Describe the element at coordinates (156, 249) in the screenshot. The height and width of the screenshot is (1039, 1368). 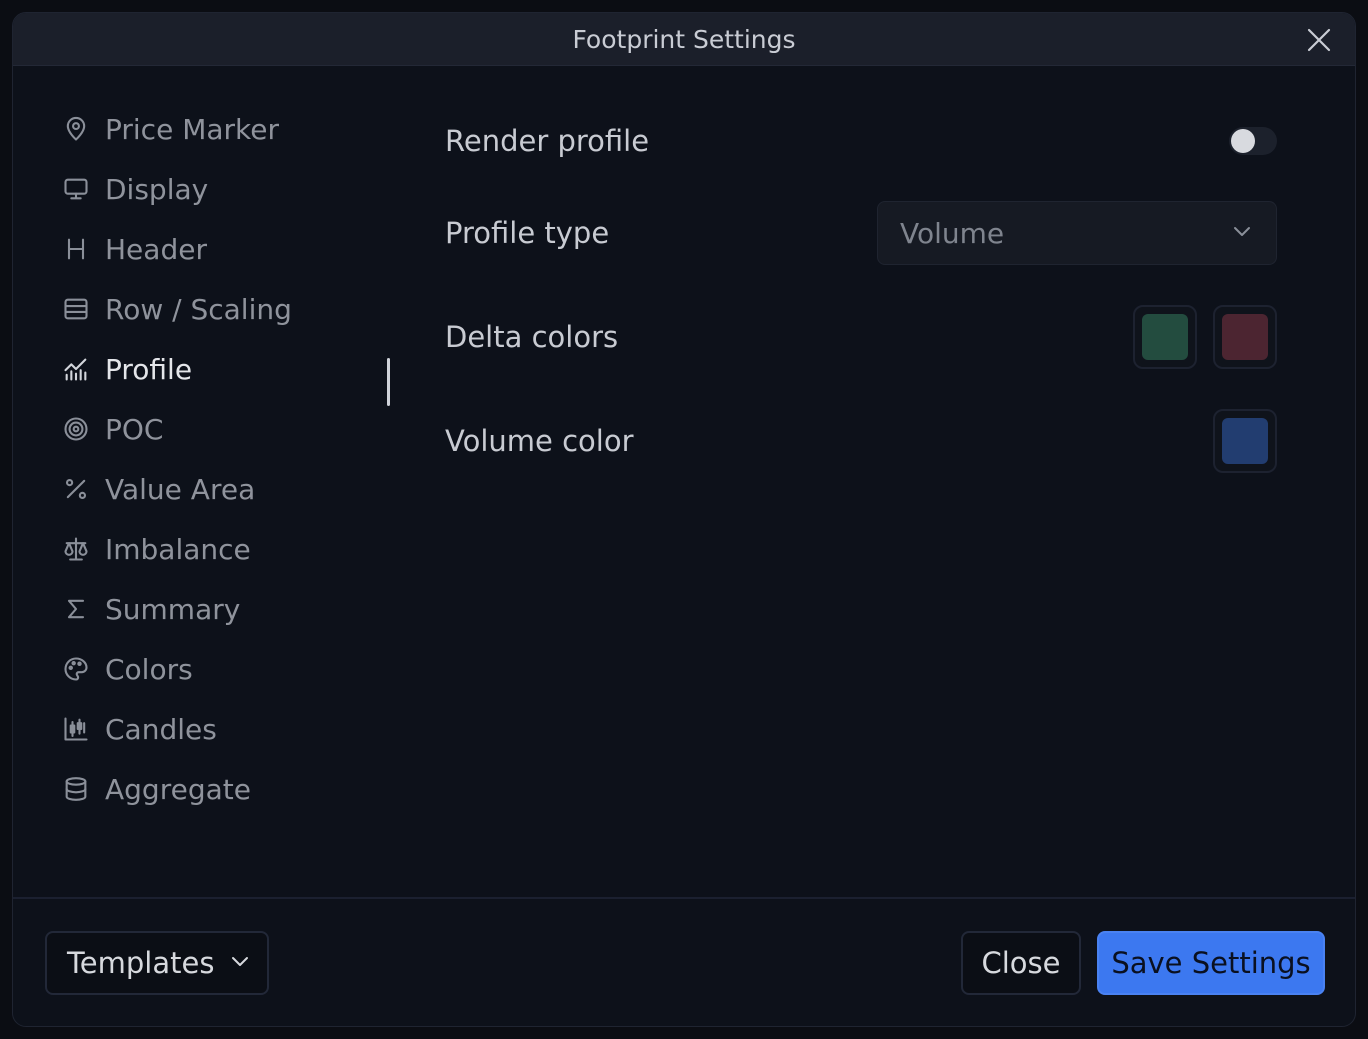
I see `sidebar-item-label: Header` at that location.